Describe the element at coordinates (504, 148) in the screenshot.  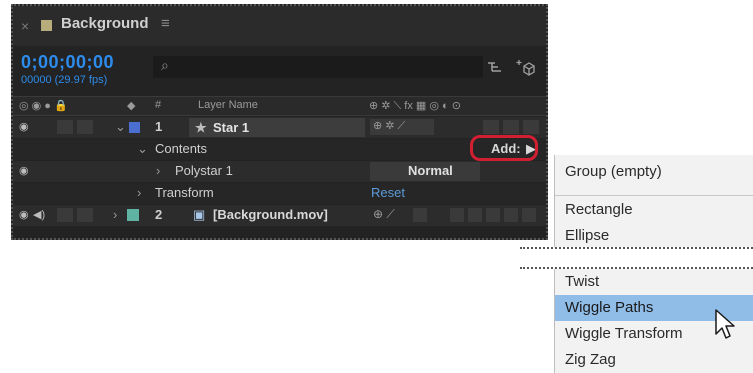
I see `add-button-callout` at that location.